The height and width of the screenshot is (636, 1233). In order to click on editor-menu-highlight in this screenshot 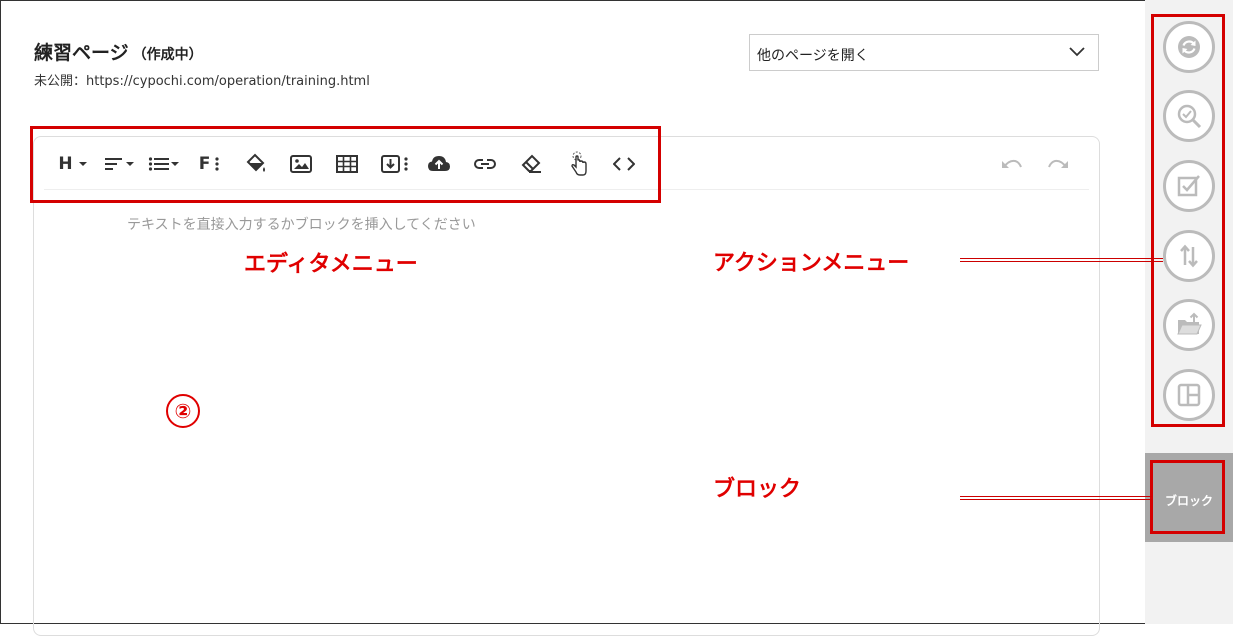, I will do `click(345, 164)`.